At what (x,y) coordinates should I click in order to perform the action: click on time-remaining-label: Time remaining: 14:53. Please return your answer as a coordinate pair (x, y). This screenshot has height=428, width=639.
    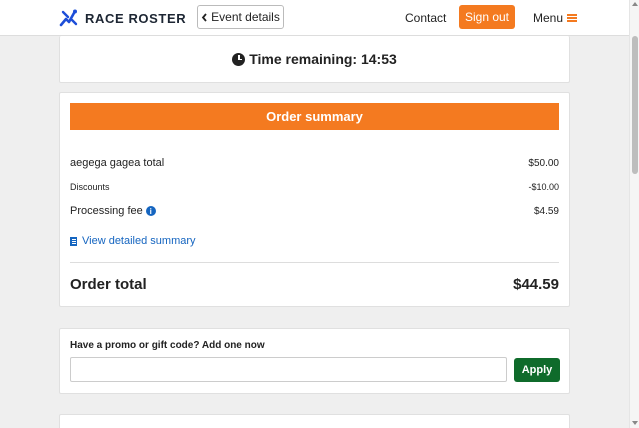
    Looking at the image, I should click on (323, 59).